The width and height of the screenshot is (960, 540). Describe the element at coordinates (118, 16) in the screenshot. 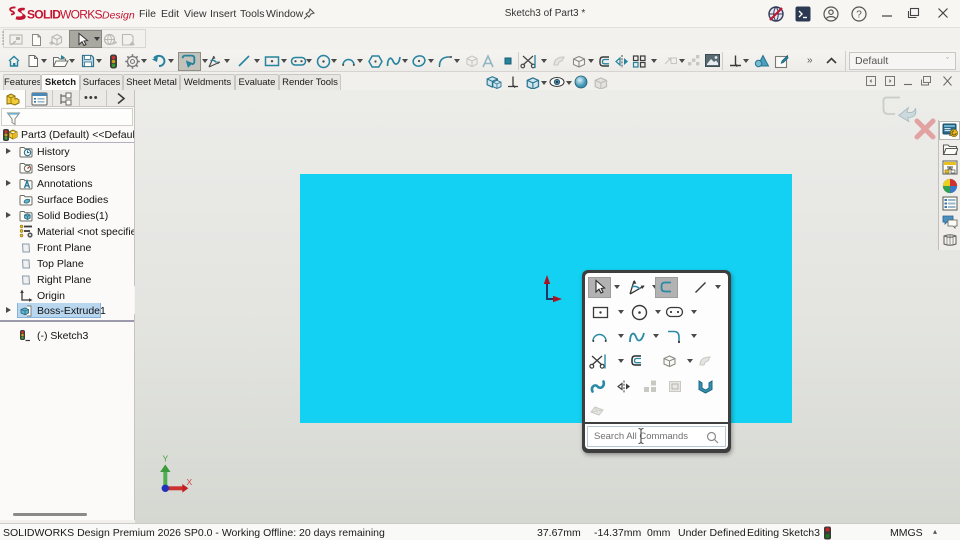

I see `svg-text: Design` at that location.